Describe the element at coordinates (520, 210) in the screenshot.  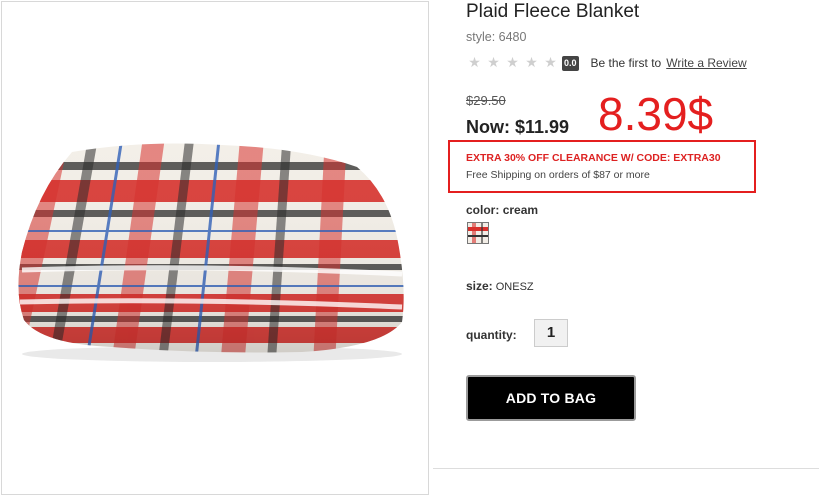
I see `color-value: cream` at that location.